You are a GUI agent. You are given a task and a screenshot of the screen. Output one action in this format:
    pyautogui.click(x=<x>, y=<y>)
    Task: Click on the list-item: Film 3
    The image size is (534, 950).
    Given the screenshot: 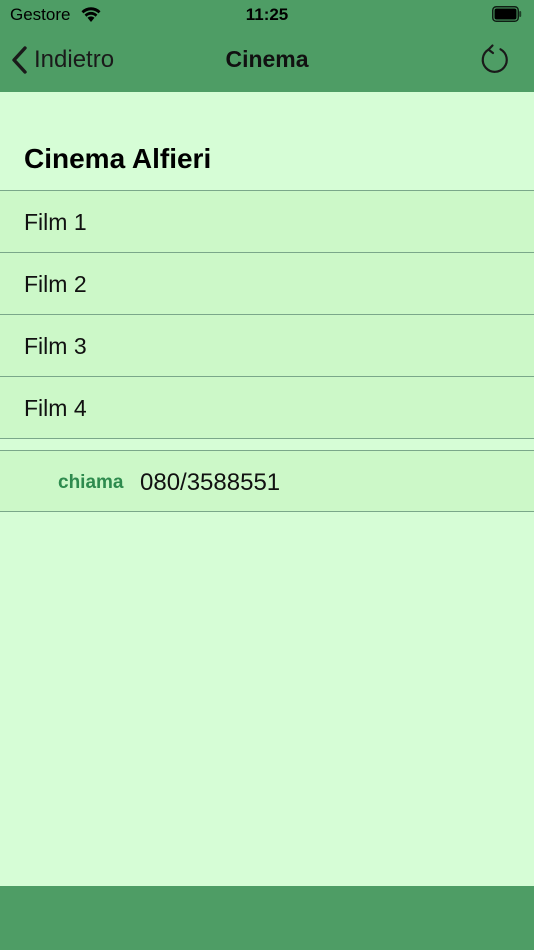 What is the action you would take?
    pyautogui.click(x=267, y=345)
    